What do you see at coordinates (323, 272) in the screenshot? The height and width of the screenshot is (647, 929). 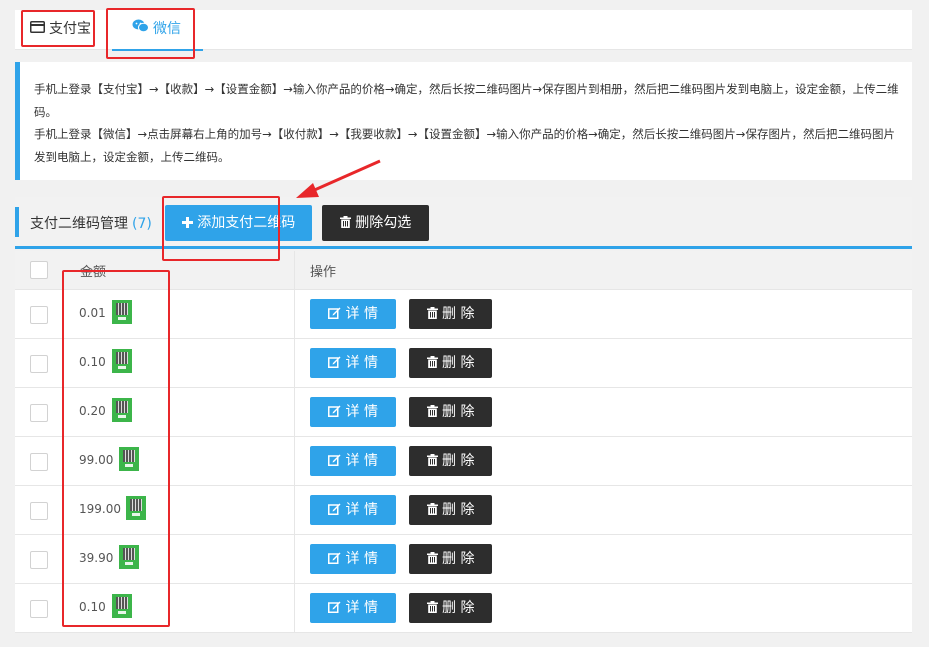 I see `header-operations: 操作` at bounding box center [323, 272].